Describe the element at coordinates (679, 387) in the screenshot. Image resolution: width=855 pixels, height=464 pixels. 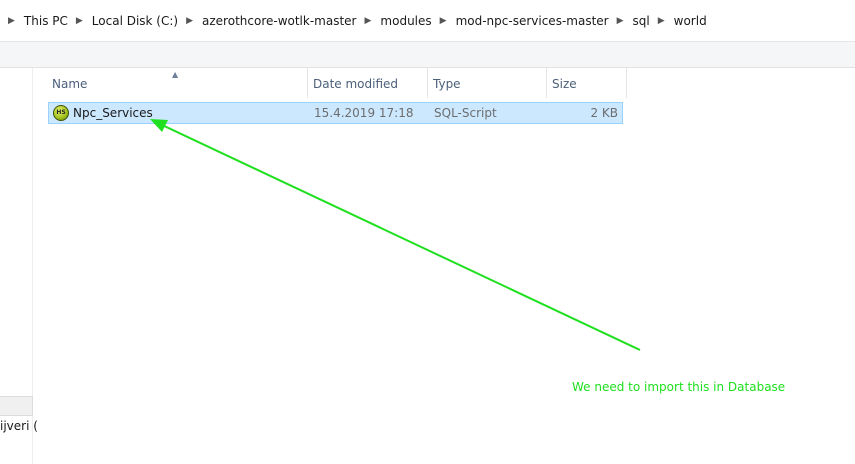
I see `annotation-text: We need to import this in Database` at that location.